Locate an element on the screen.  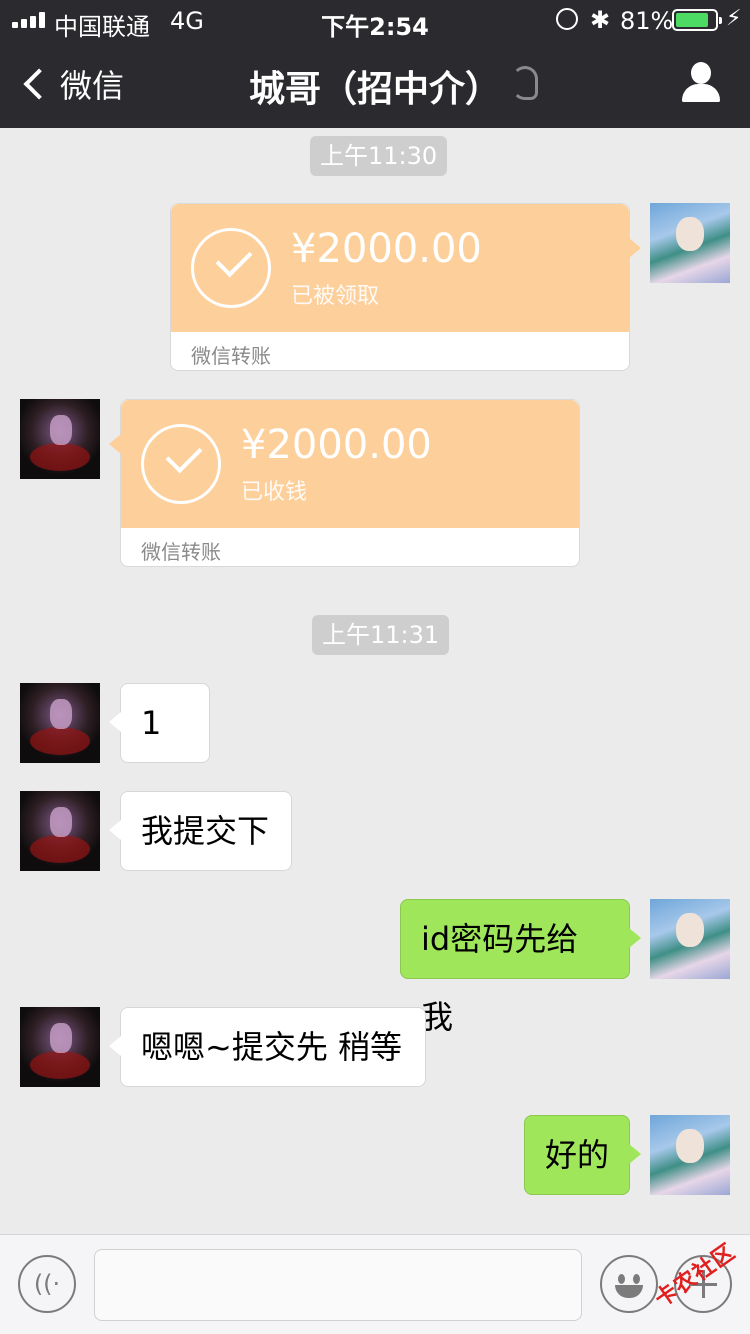
ear-icon is located at coordinates (525, 83).